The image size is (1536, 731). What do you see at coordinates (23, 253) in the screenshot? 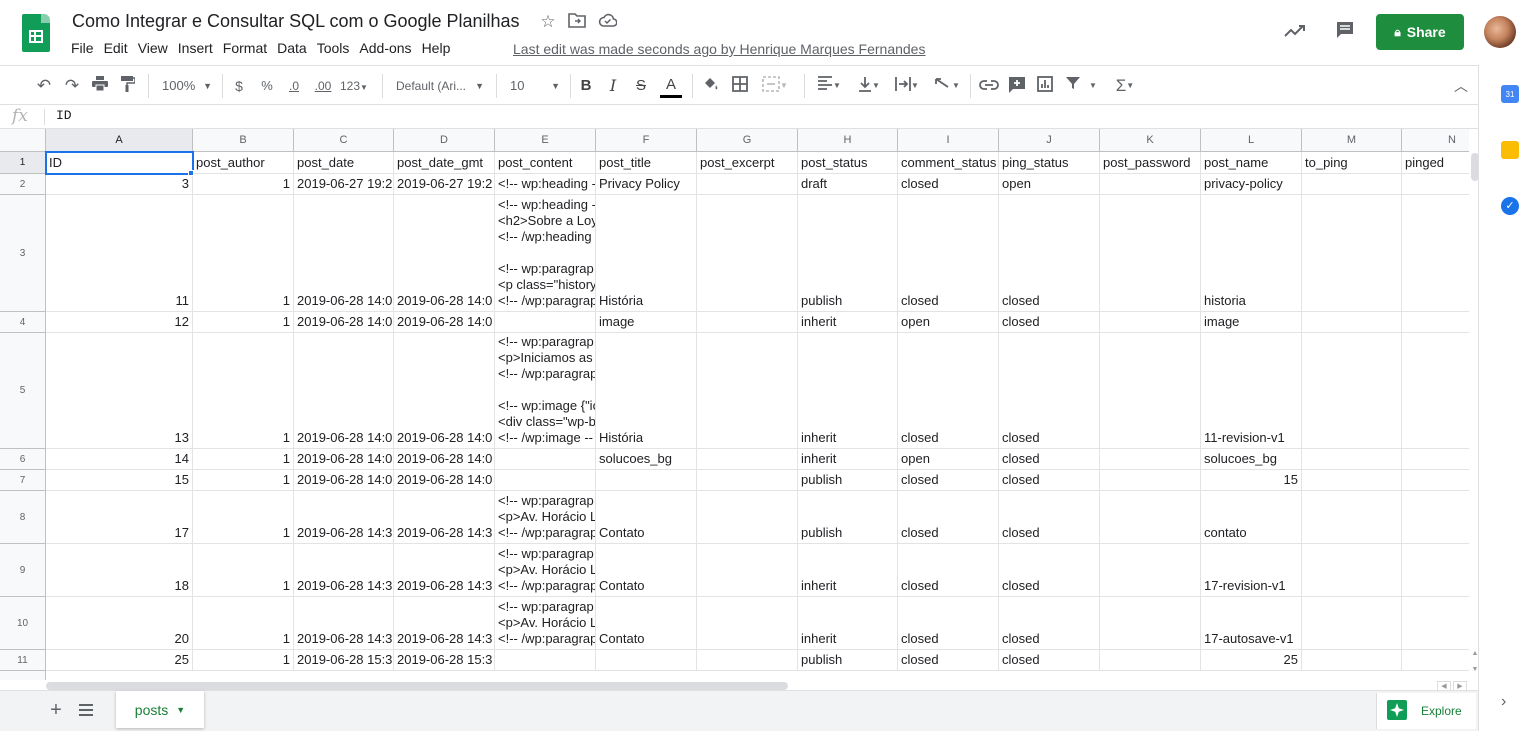
I see `row-header: 3` at bounding box center [23, 253].